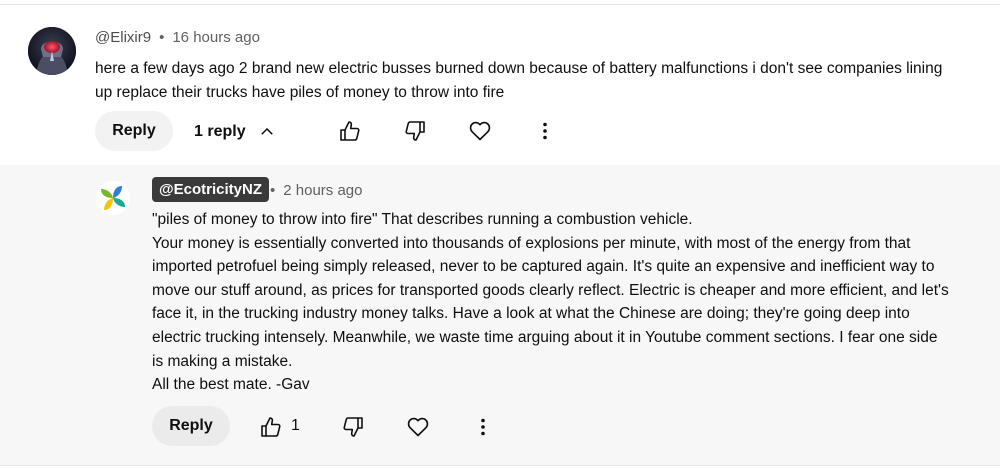  I want to click on top-divider, so click(500, 4).